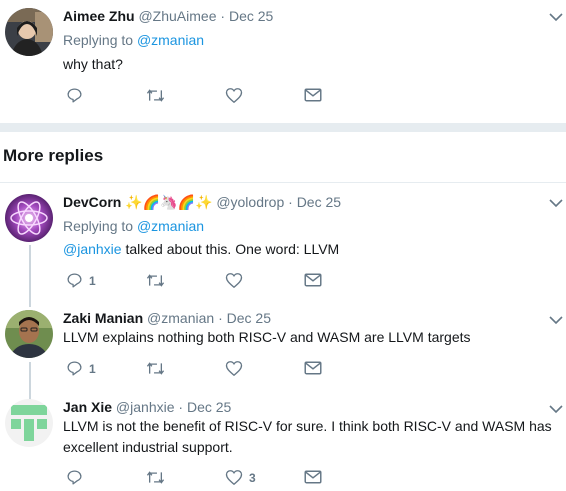 Image resolution: width=566 pixels, height=491 pixels. What do you see at coordinates (250, 202) in the screenshot?
I see `author-handle: @yolodrop` at bounding box center [250, 202].